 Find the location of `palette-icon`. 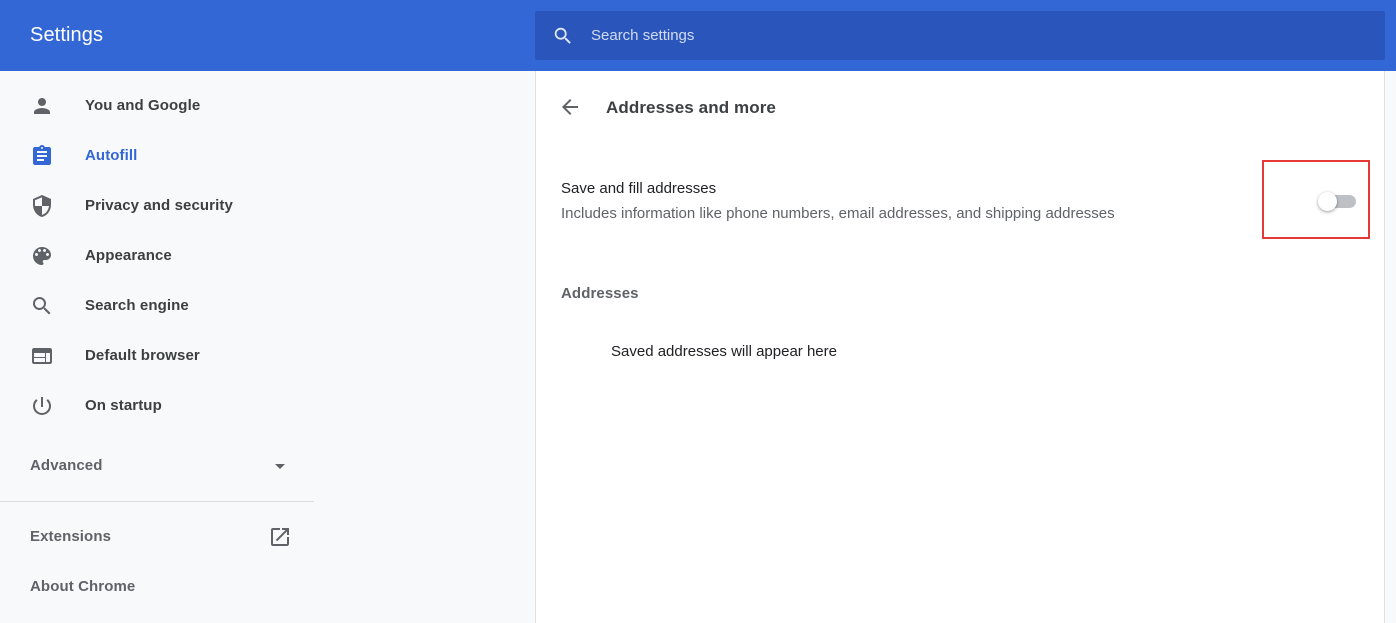

palette-icon is located at coordinates (42, 256).